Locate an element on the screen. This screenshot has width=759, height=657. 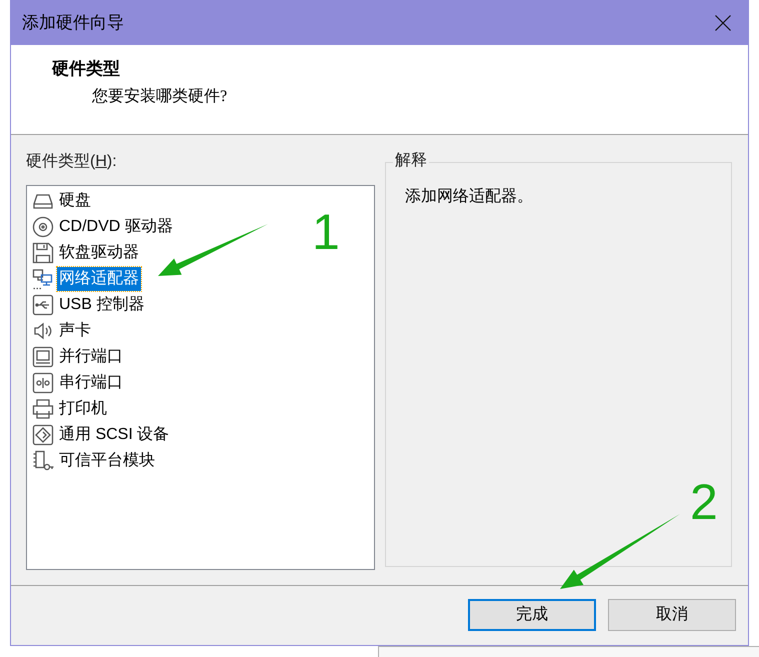
printer-icon is located at coordinates (43, 409).